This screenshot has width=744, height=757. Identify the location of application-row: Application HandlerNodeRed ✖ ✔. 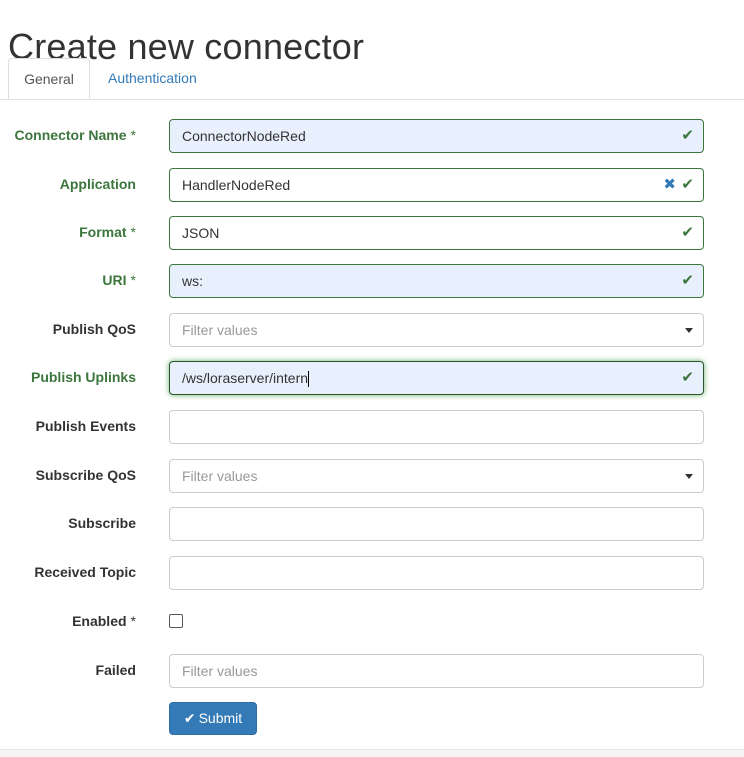
(372, 185).